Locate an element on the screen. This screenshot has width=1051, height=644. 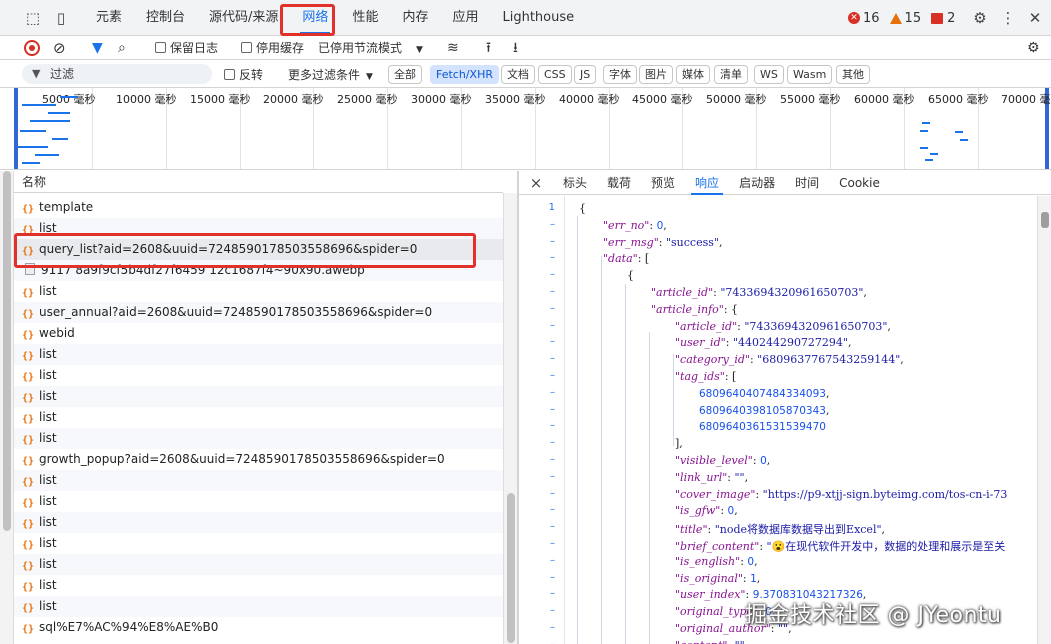
tab-0: 元素 is located at coordinates (109, 18).